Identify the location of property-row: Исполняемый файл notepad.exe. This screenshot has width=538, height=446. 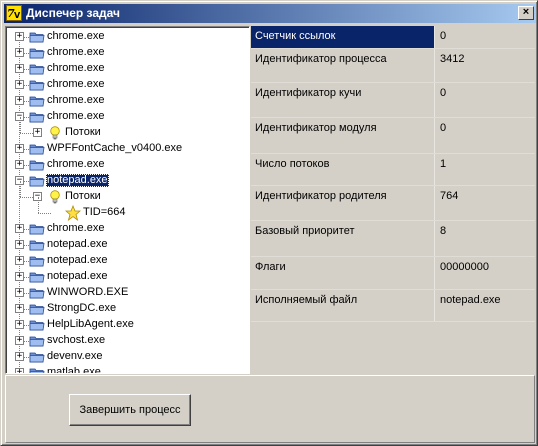
(393, 306).